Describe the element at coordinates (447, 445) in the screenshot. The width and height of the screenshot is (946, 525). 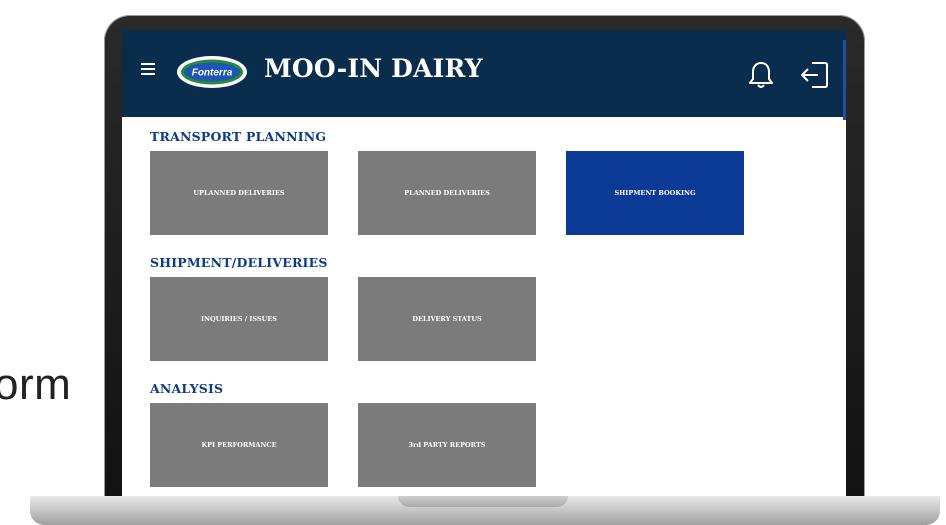
I see `tile-3rd-party-reports: 3rd PARTY REPORTS` at that location.